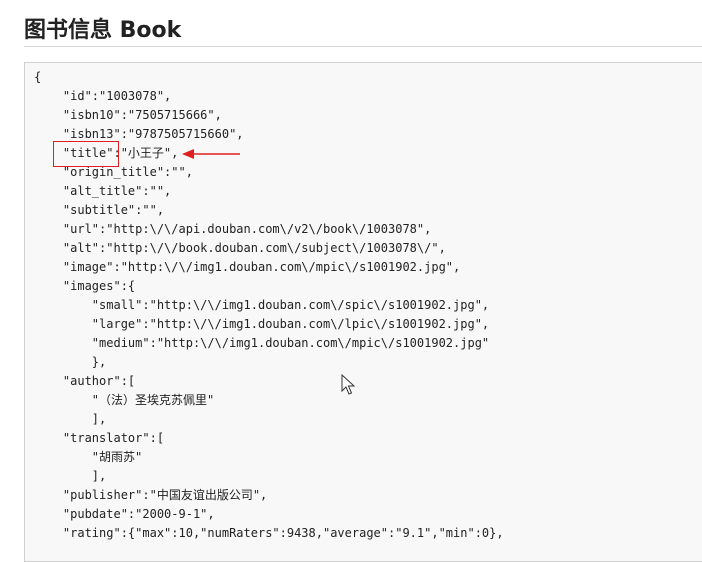 Image resolution: width=702 pixels, height=562 pixels. I want to click on red-arrow-icon, so click(211, 154).